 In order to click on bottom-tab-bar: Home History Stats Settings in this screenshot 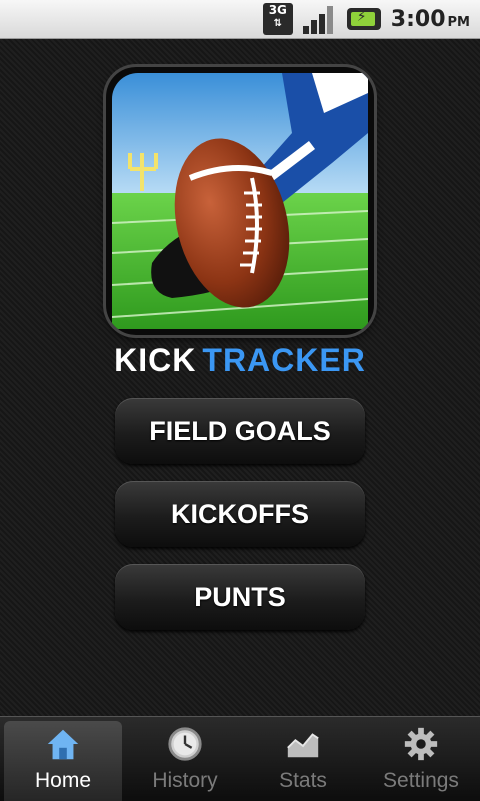, I will do `click(240, 758)`.